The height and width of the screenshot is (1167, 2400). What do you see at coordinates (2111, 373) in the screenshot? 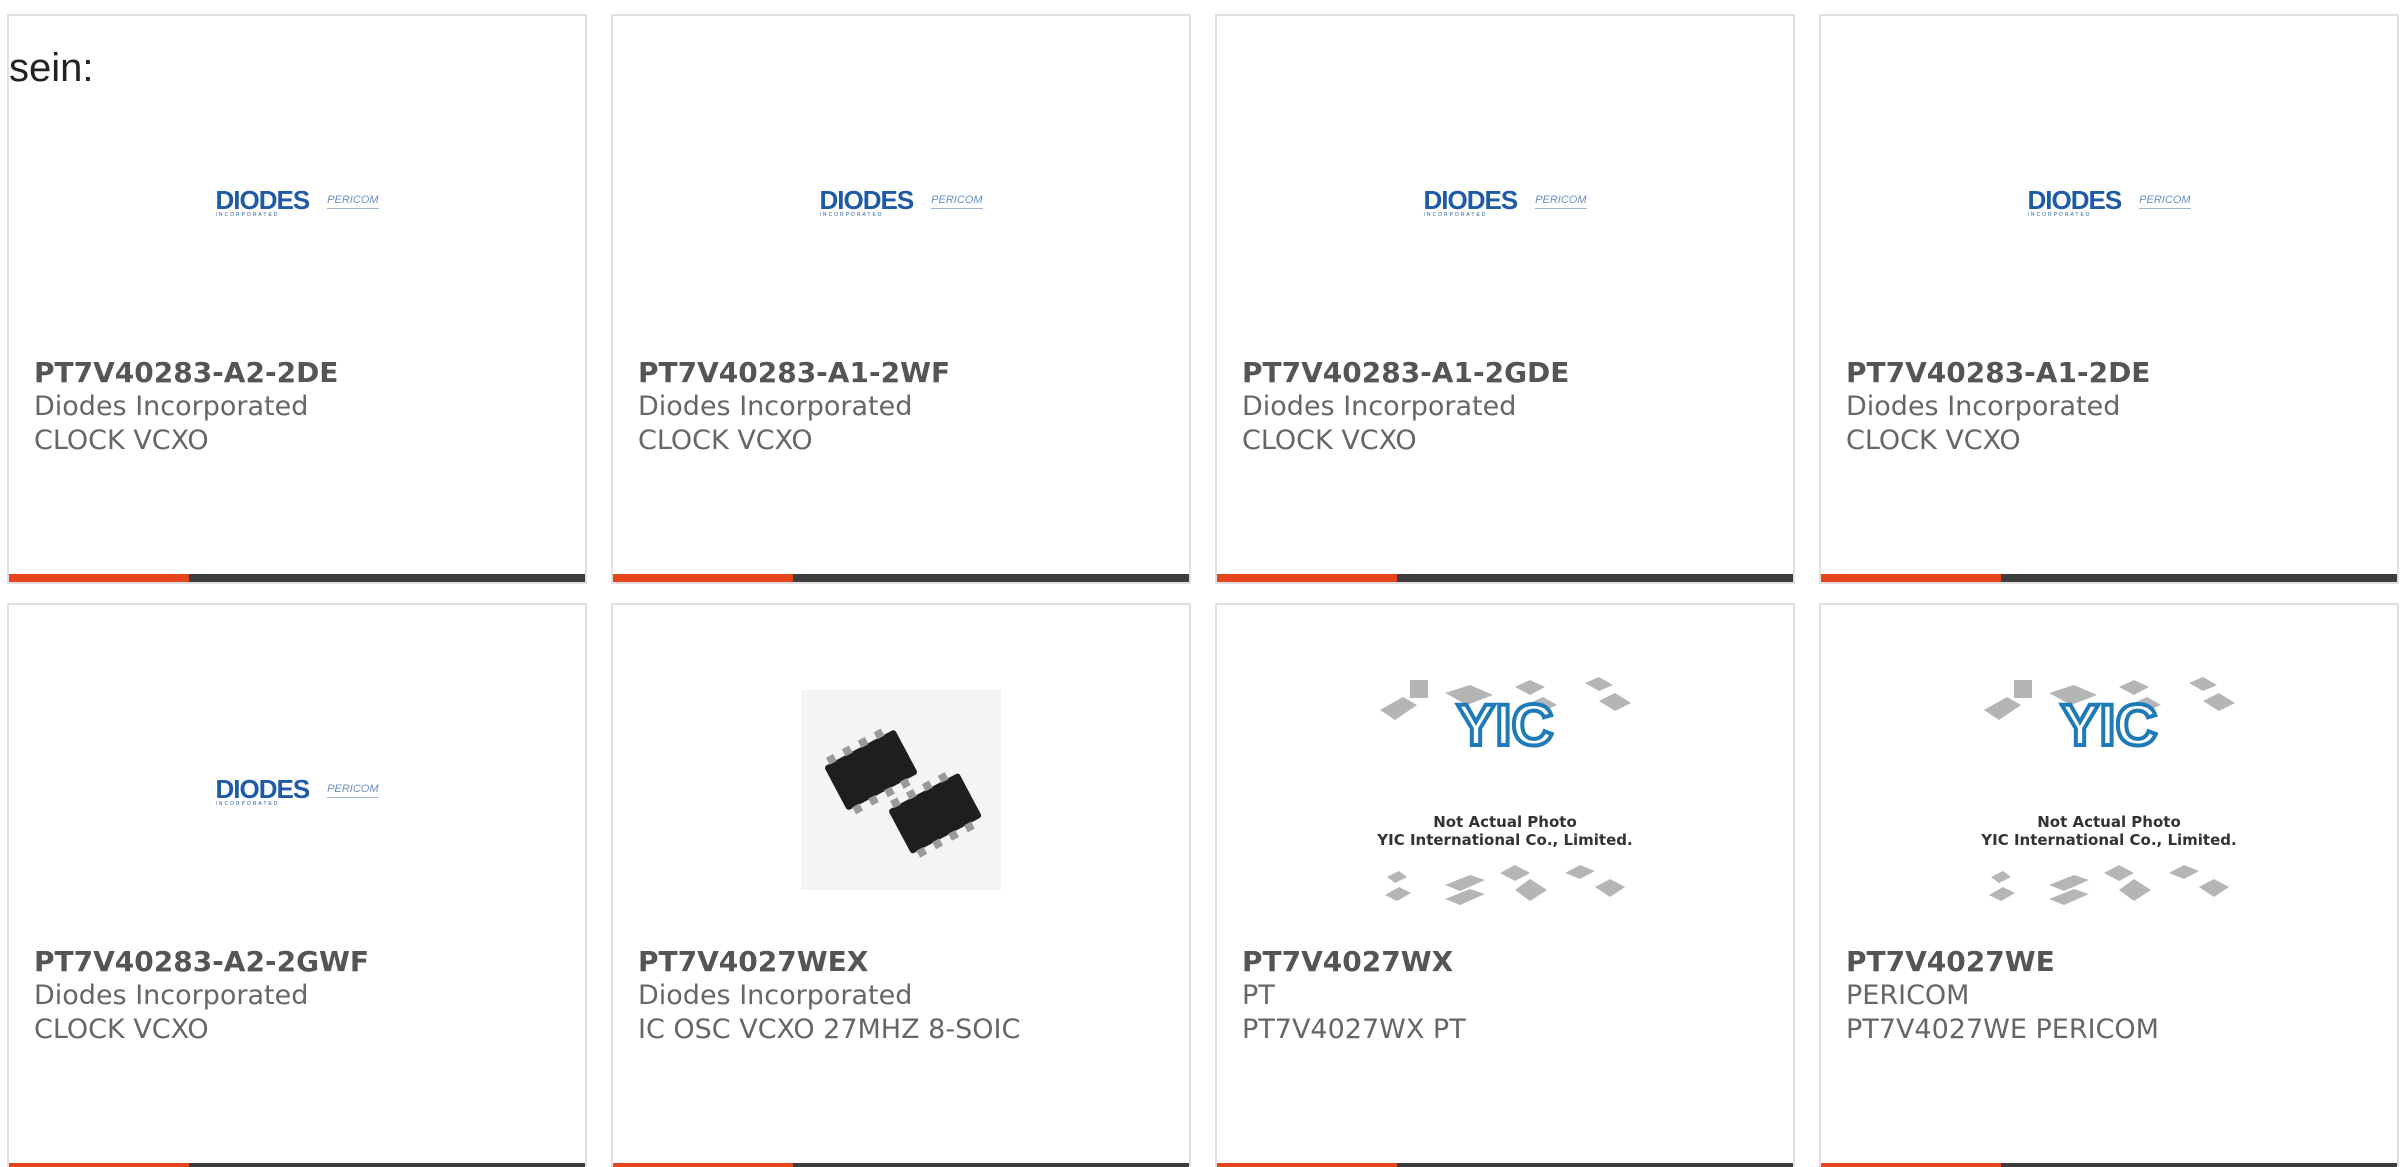
I see `part-number-link: PT7V40283-A1-2DE` at bounding box center [2111, 373].